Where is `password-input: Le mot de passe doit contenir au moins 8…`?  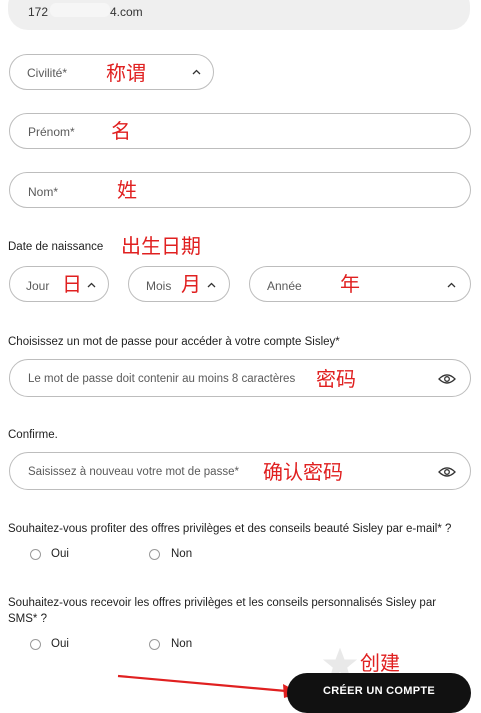
password-input: Le mot de passe doit contenir au moins 8… is located at coordinates (240, 378).